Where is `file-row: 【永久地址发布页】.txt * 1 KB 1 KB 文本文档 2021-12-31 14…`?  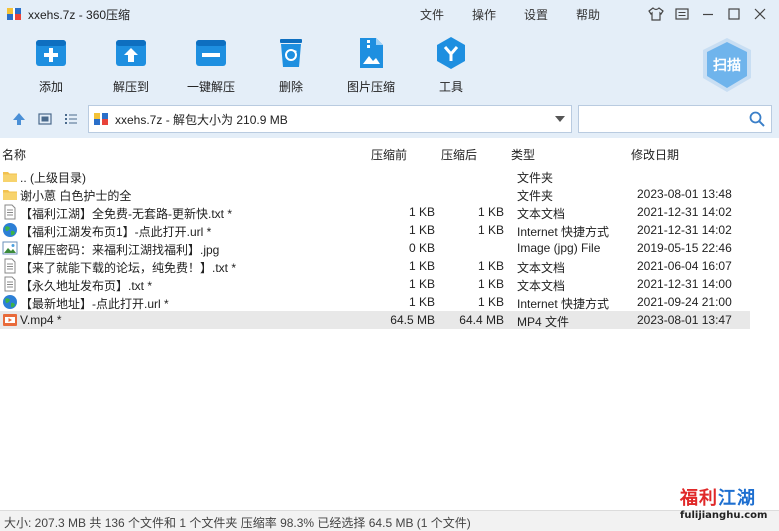 file-row: 【永久地址发布页】.txt * 1 KB 1 KB 文本文档 2021-12-31 14… is located at coordinates (375, 284).